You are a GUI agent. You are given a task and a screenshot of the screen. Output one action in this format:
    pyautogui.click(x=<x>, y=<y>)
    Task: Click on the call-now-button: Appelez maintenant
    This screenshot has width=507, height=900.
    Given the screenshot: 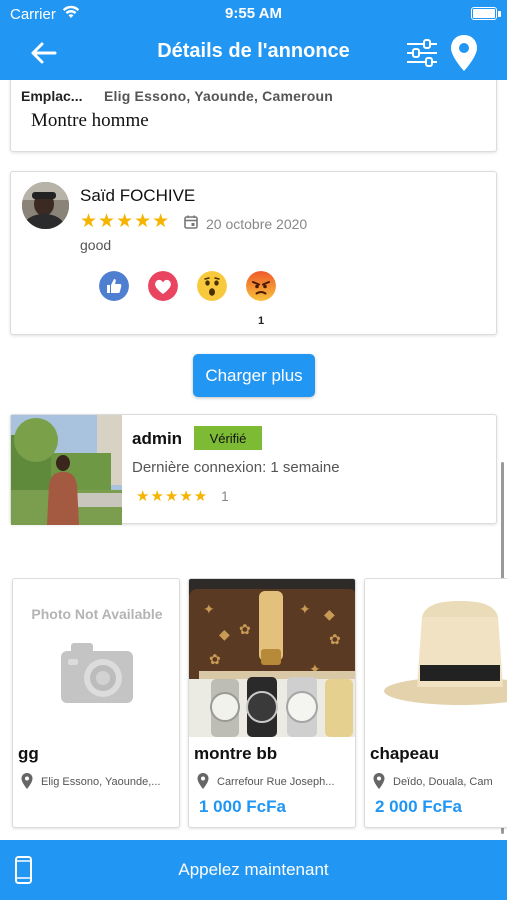 What is the action you would take?
    pyautogui.click(x=253, y=870)
    